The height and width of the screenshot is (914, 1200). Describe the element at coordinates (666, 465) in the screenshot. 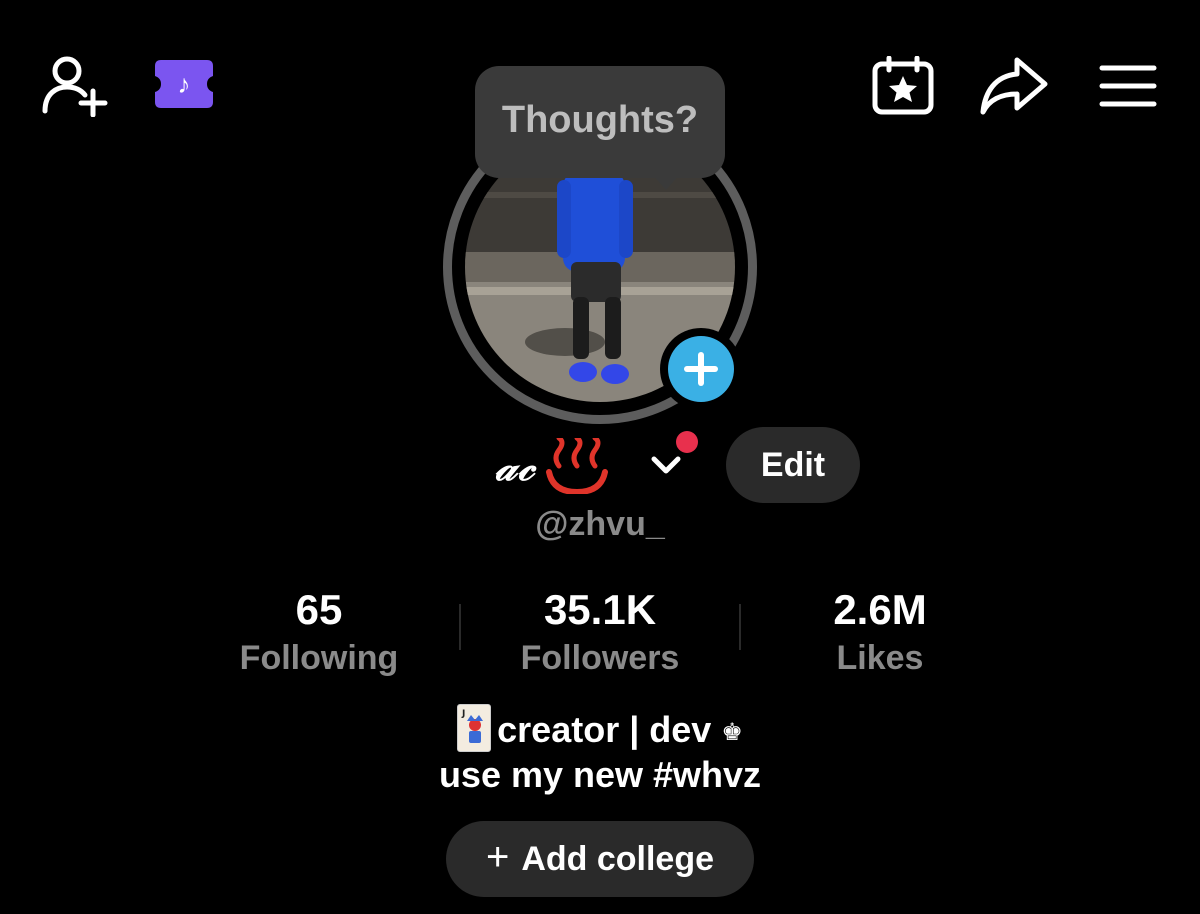

I see `account-switch-chevron-icon` at that location.